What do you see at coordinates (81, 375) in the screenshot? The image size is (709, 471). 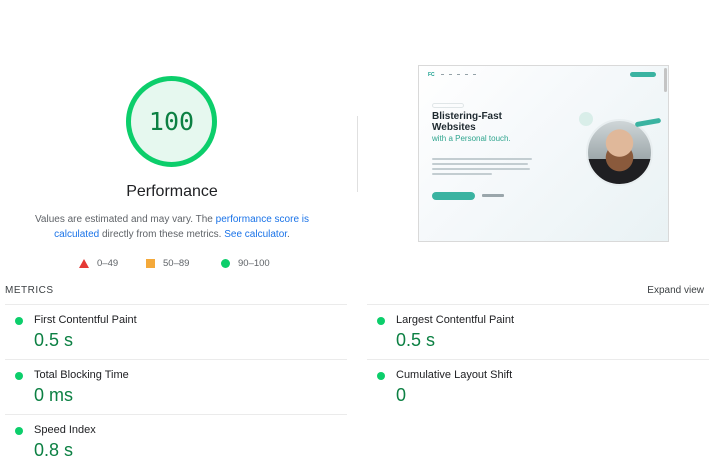 I see `metric-name: Total Blocking Time` at bounding box center [81, 375].